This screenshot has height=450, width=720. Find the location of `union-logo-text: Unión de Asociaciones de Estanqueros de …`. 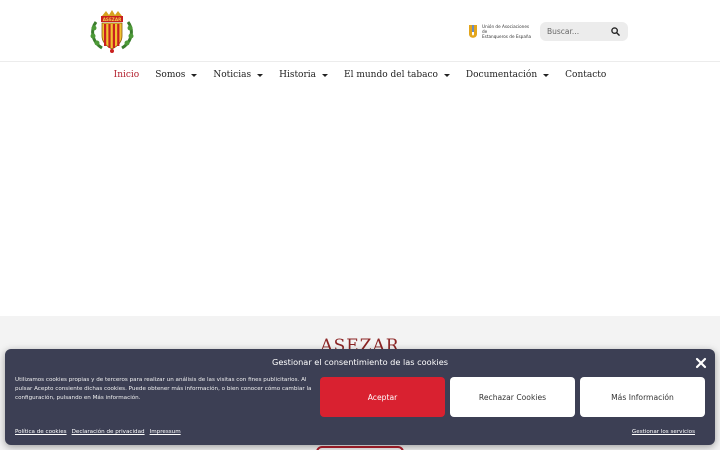

union-logo-text: Unión de Asociaciones de Estanqueros de … is located at coordinates (508, 31).